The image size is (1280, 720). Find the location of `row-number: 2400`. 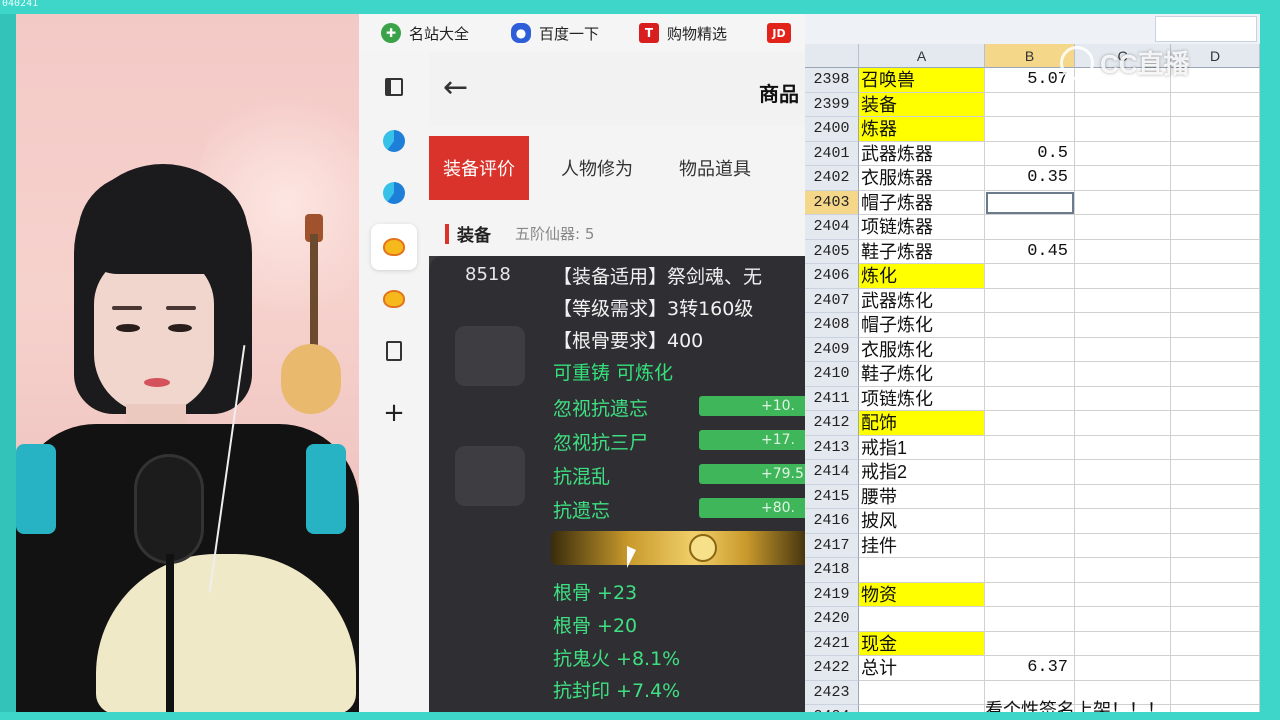

row-number: 2400 is located at coordinates (832, 129).